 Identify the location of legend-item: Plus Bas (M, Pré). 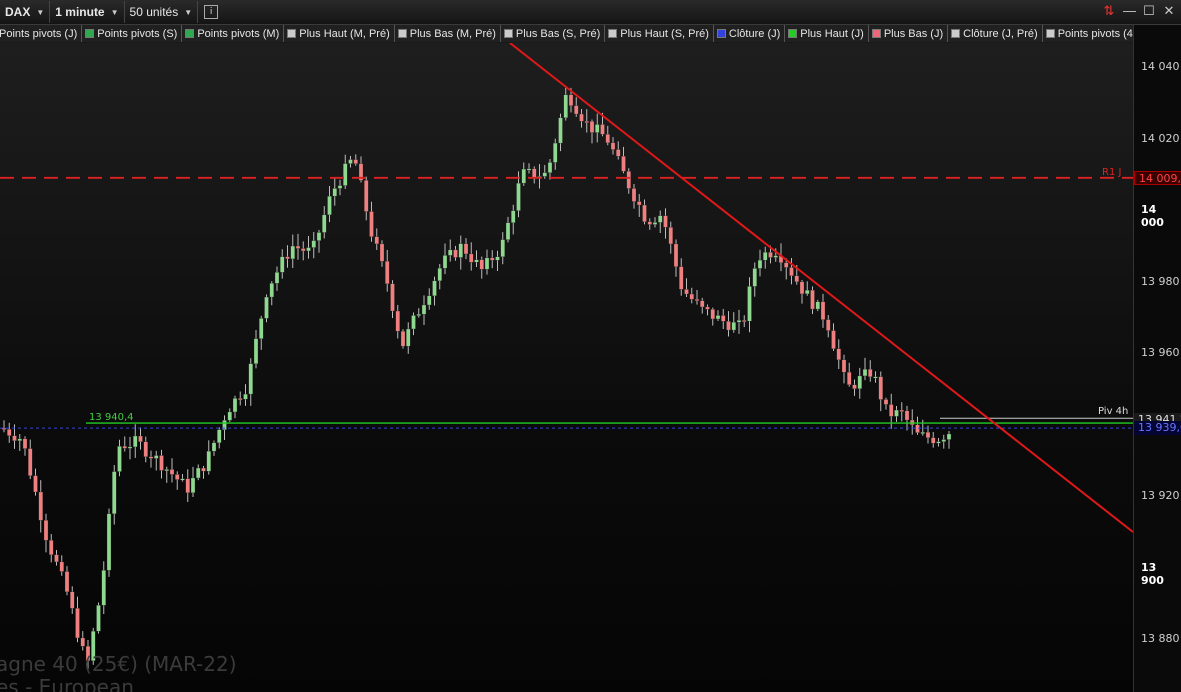
(447, 33).